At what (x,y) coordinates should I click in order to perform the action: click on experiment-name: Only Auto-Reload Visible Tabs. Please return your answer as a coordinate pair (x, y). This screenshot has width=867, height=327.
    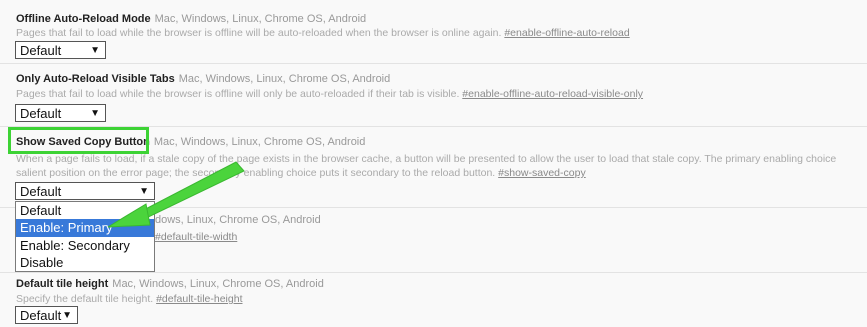
    Looking at the image, I should click on (95, 79).